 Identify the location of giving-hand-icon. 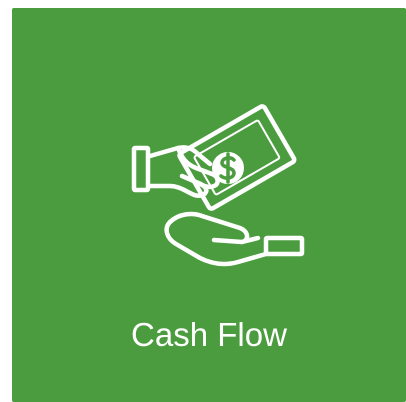
(175, 171).